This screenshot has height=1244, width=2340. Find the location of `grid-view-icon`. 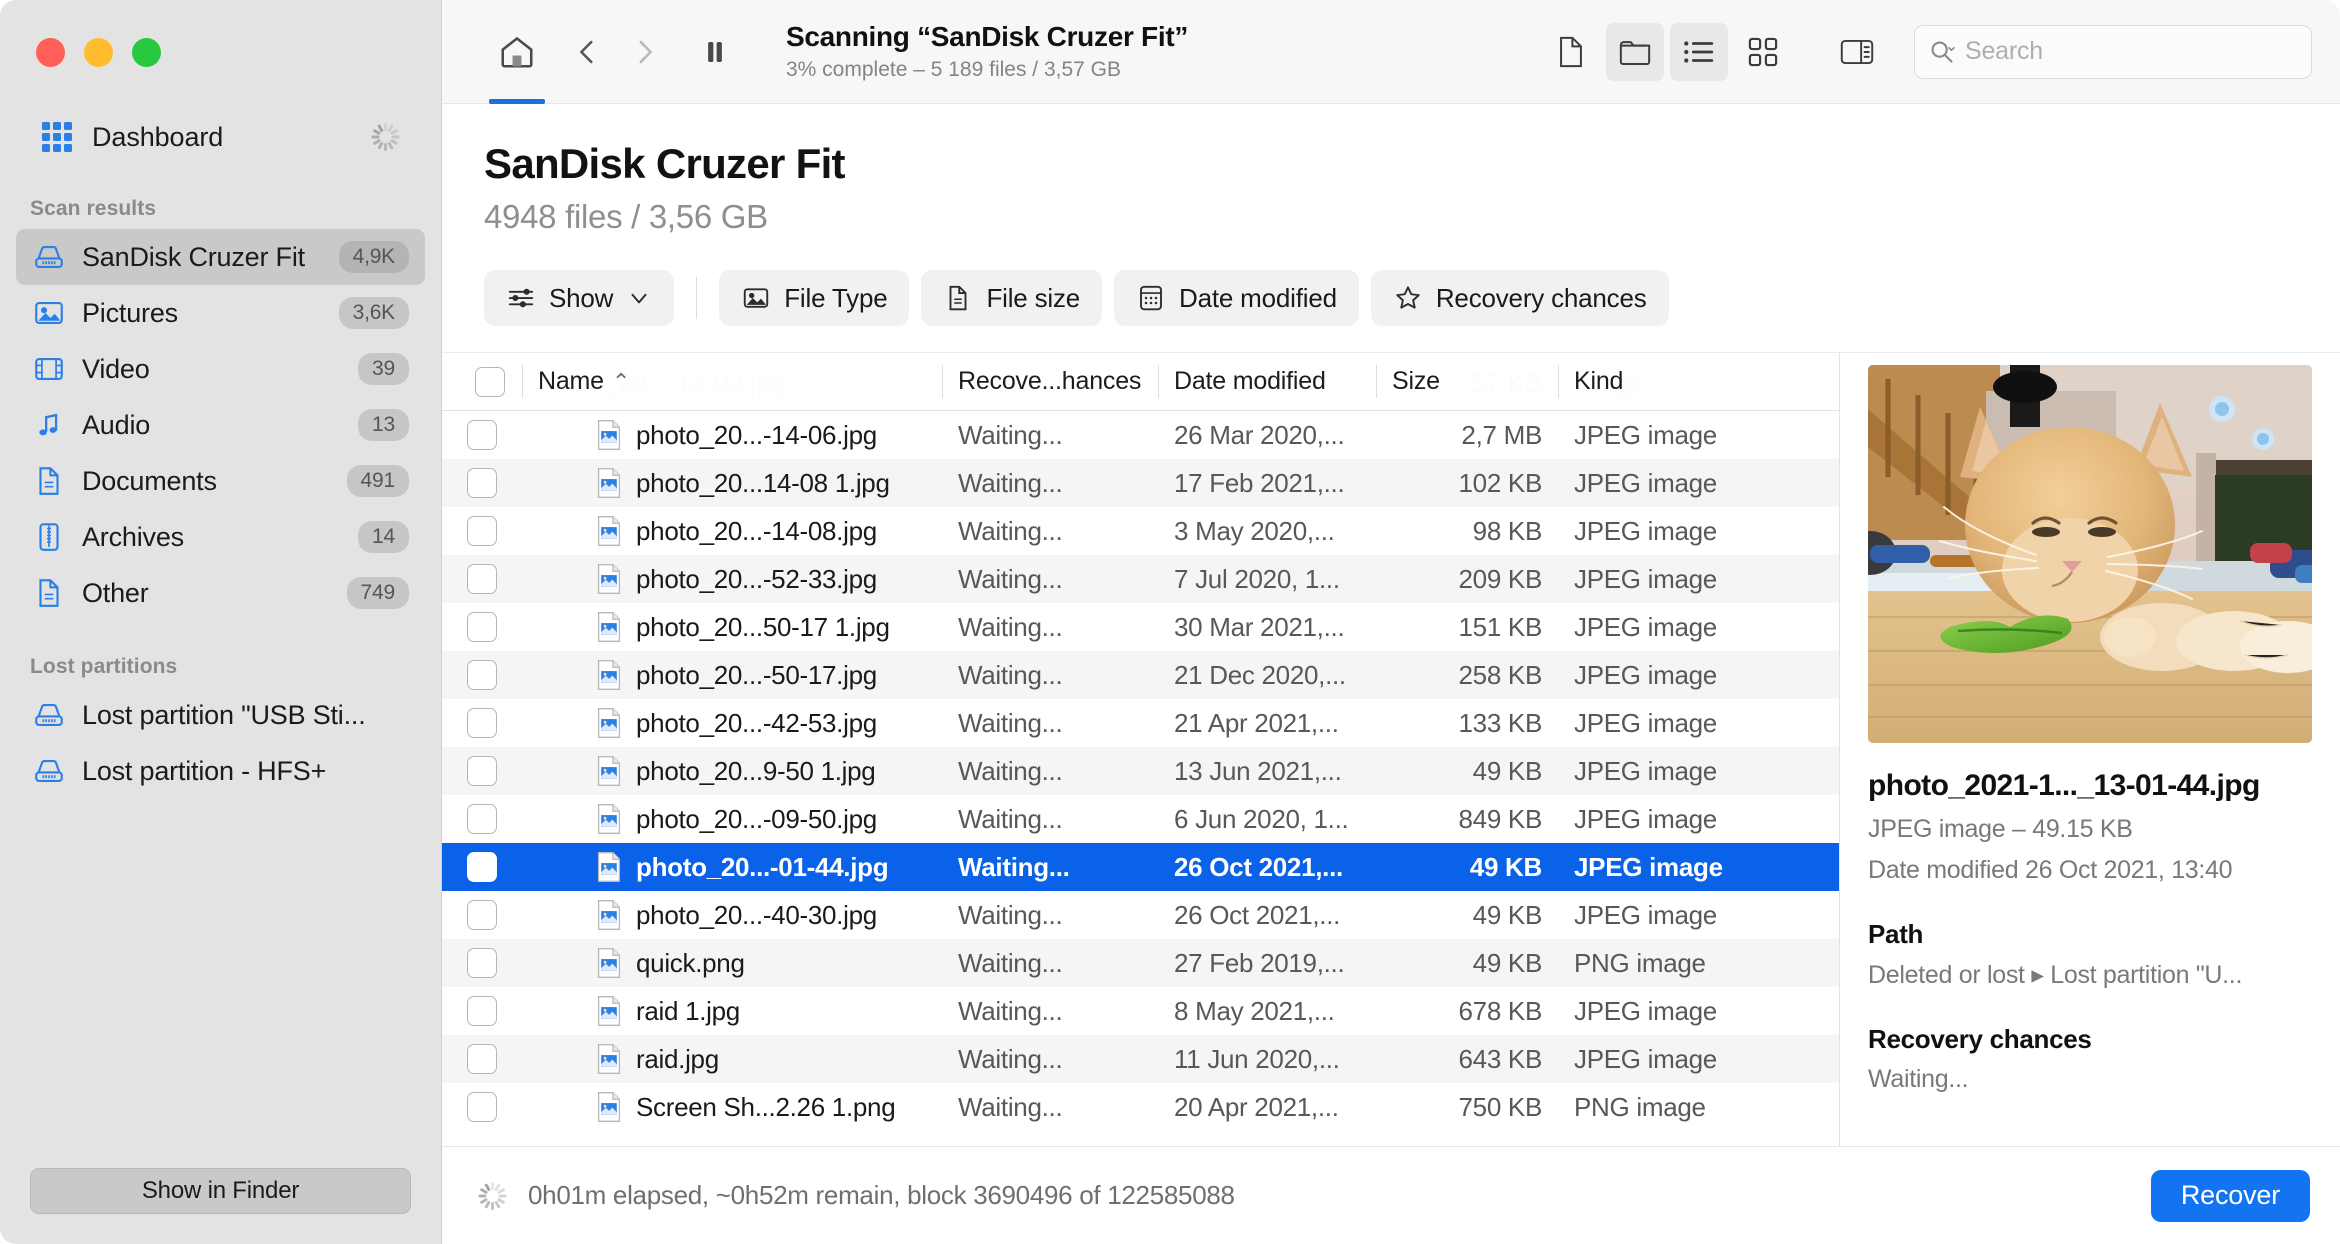

grid-view-icon is located at coordinates (1763, 51).